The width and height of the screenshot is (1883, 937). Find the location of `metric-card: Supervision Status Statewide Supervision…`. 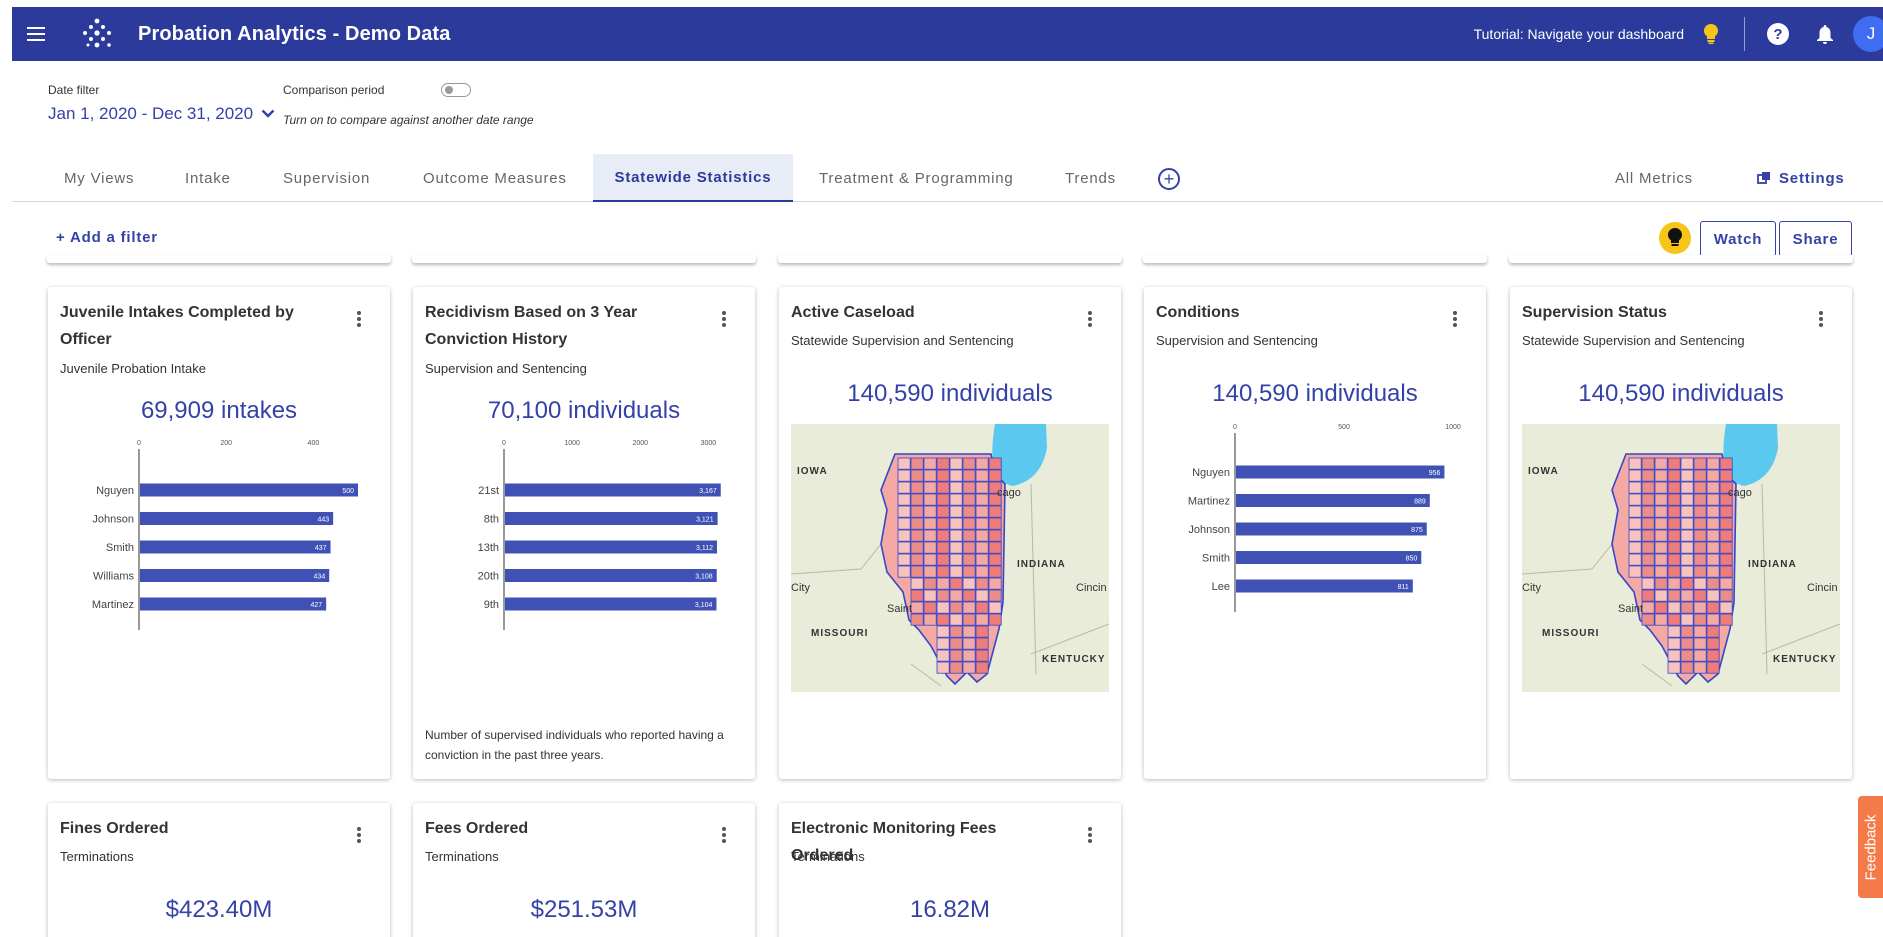

metric-card: Supervision Status Statewide Supervision… is located at coordinates (1681, 533).